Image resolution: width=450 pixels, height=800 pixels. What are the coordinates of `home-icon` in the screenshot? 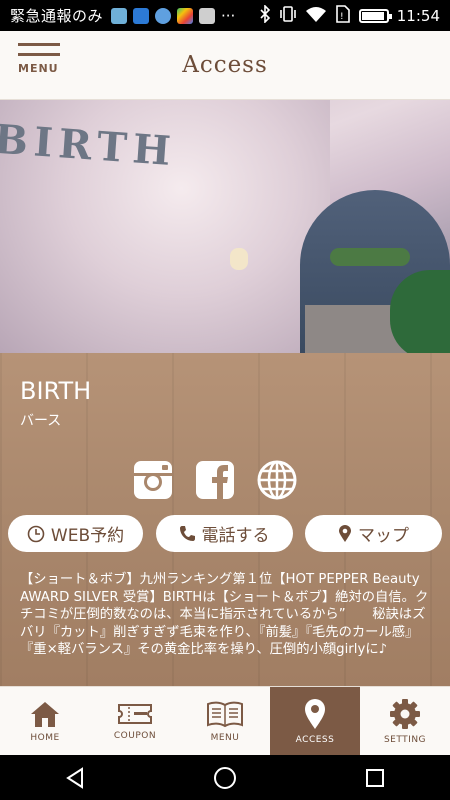 It's located at (45, 714).